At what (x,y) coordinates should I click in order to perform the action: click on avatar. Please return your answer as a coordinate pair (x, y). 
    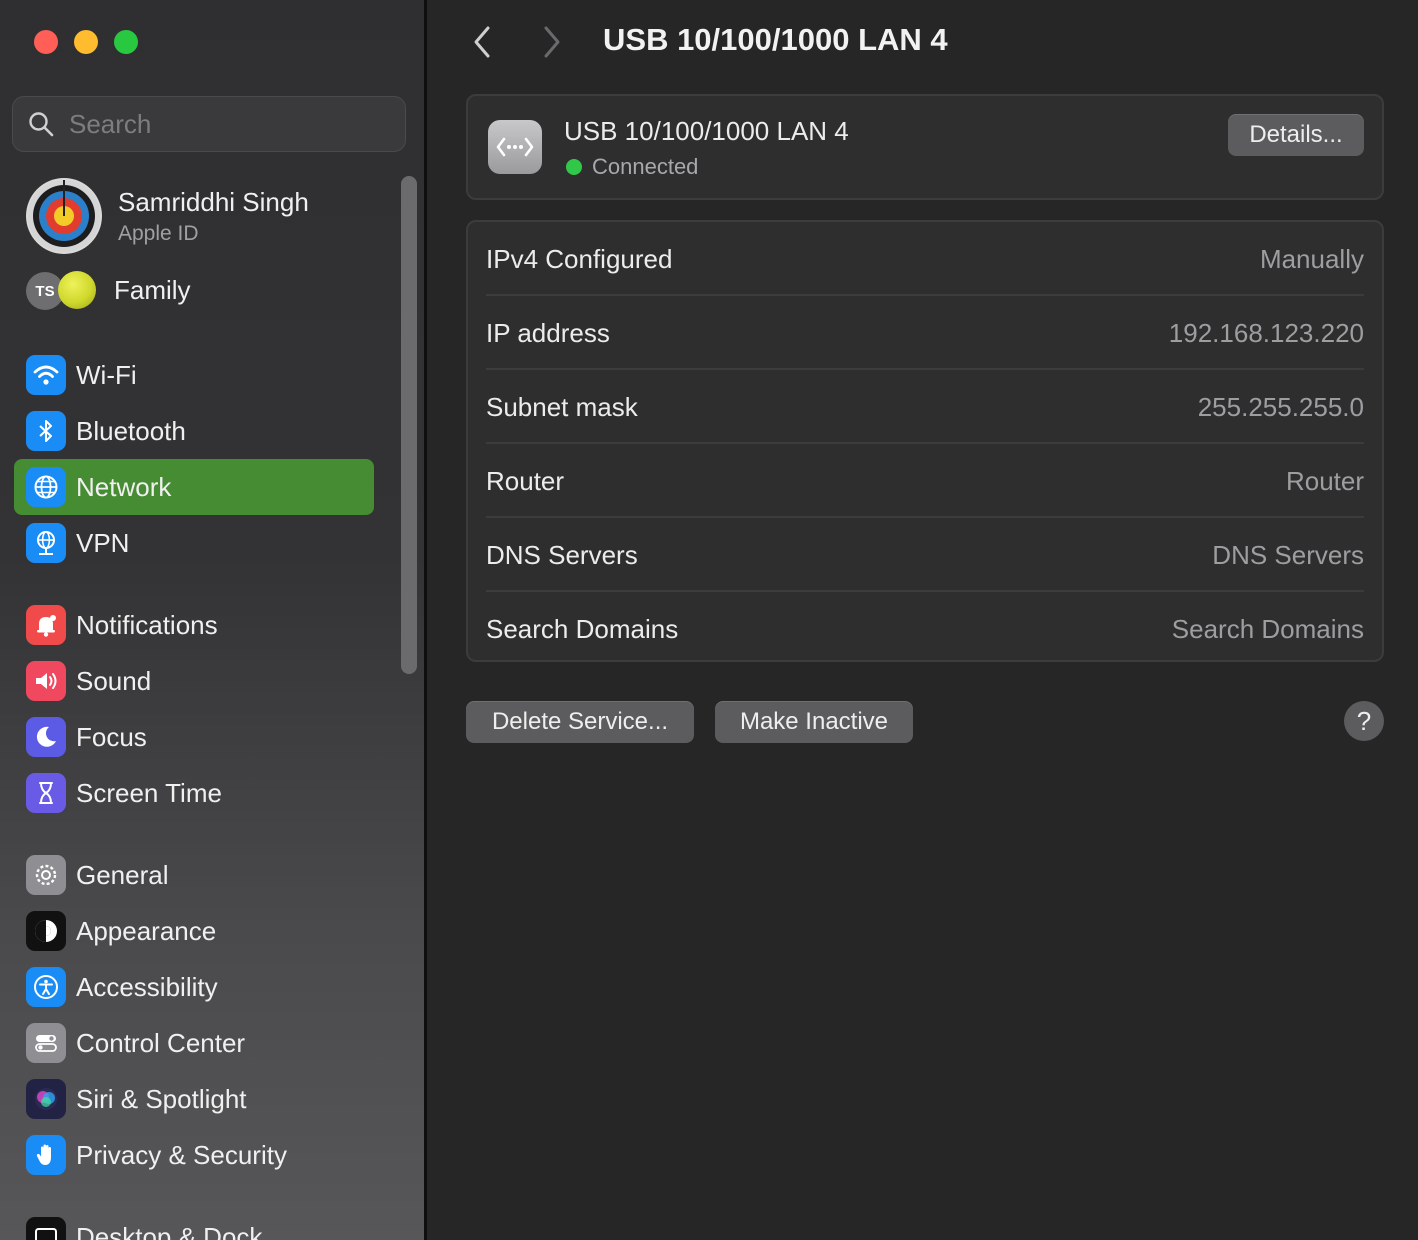
    Looking at the image, I should click on (64, 216).